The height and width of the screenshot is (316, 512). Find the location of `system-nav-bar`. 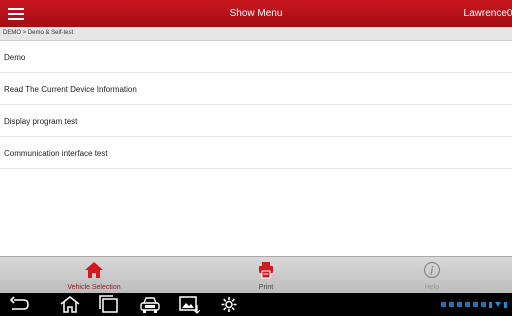

system-nav-bar is located at coordinates (256, 304).